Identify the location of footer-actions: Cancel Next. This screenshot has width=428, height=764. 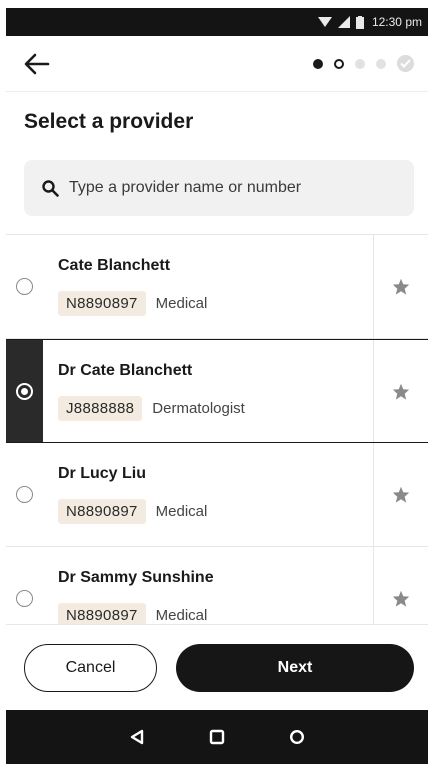
(217, 667).